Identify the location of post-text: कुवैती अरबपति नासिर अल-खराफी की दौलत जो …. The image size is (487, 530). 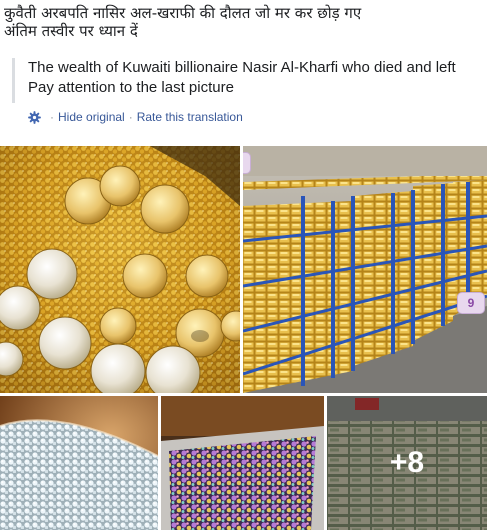
(239, 22).